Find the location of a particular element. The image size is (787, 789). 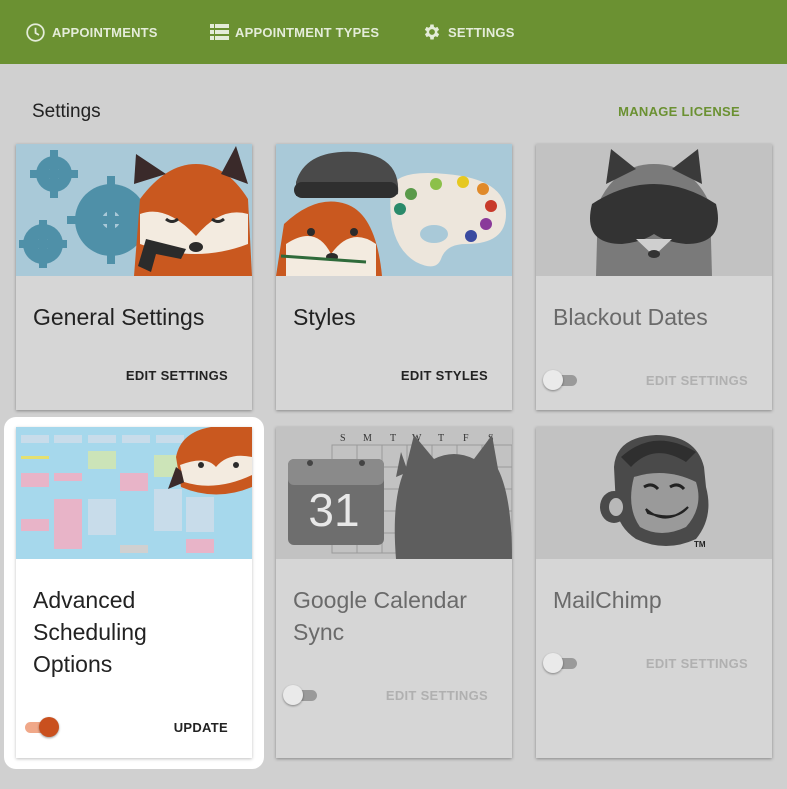

clock-icon is located at coordinates (35, 32).